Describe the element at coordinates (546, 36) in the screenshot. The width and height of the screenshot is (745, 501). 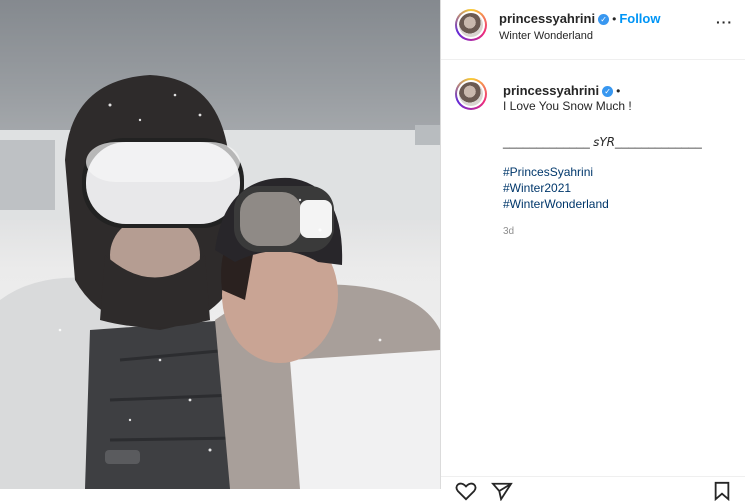
I see `post-location: Winter Wonderland` at that location.